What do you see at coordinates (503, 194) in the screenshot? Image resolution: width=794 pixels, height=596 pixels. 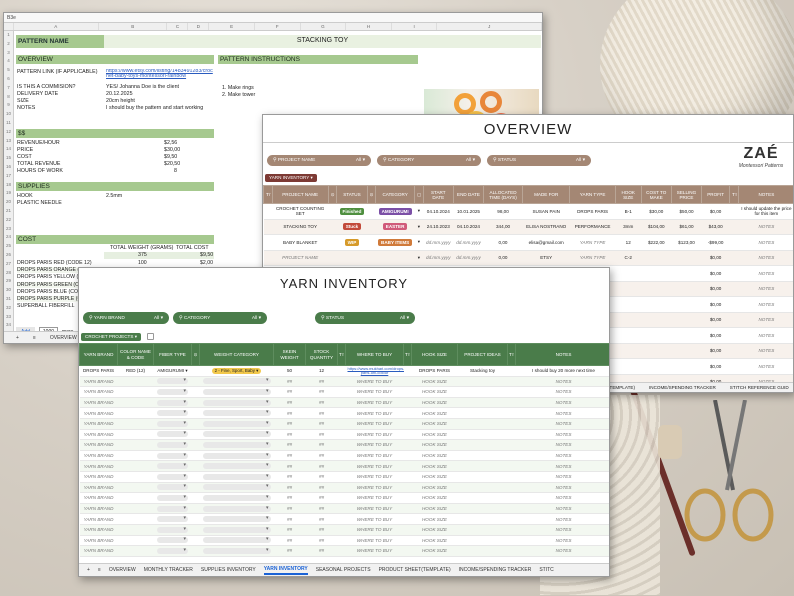 I see `column-header: ALLOCATED TIME (DAYS)` at bounding box center [503, 194].